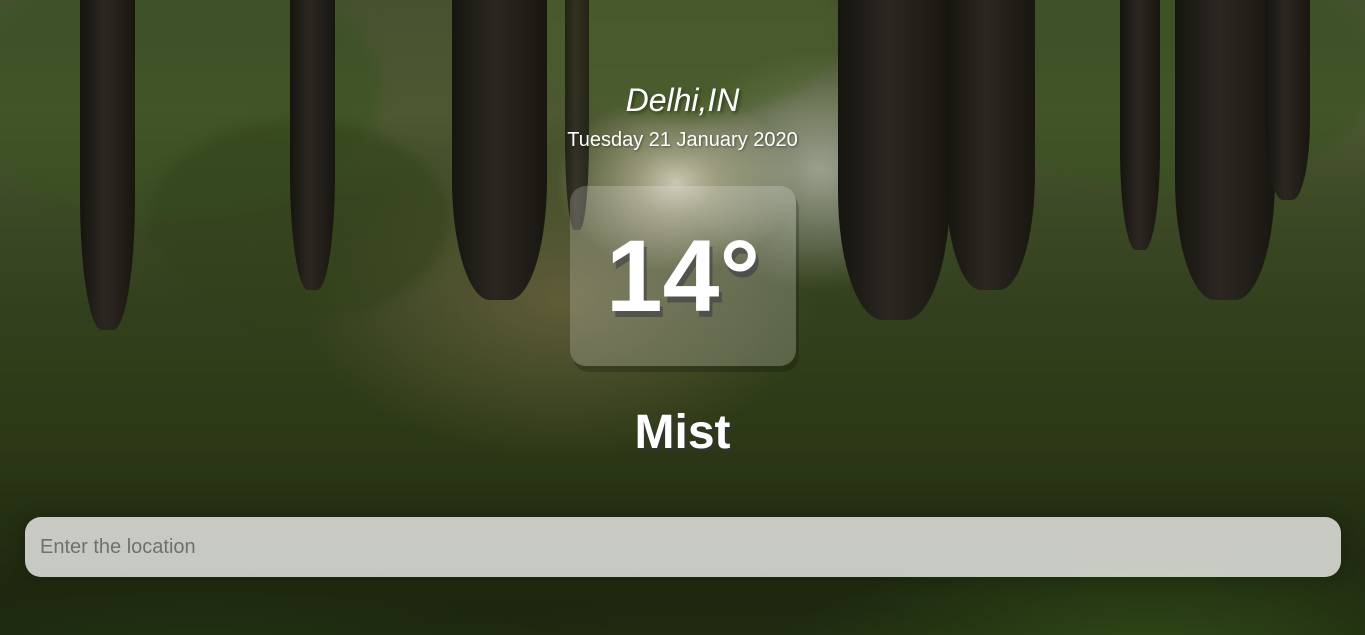 This screenshot has width=1365, height=635. I want to click on location-search-input, so click(683, 547).